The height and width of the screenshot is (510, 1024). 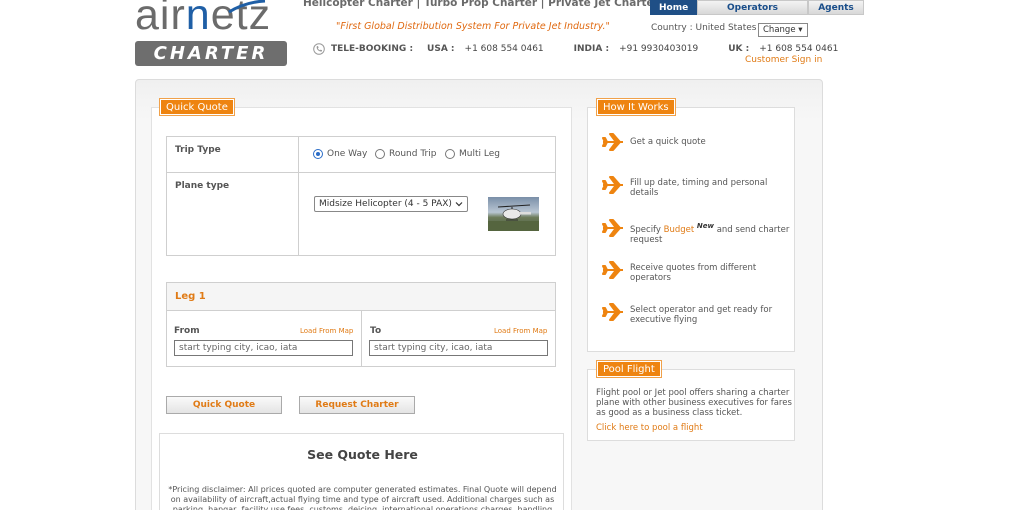 What do you see at coordinates (380, 154) in the screenshot?
I see `radio-round-trip` at bounding box center [380, 154].